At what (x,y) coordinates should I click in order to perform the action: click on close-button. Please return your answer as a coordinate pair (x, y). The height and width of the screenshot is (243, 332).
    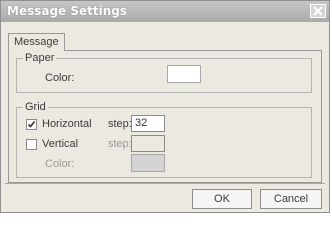
    Looking at the image, I should click on (318, 11).